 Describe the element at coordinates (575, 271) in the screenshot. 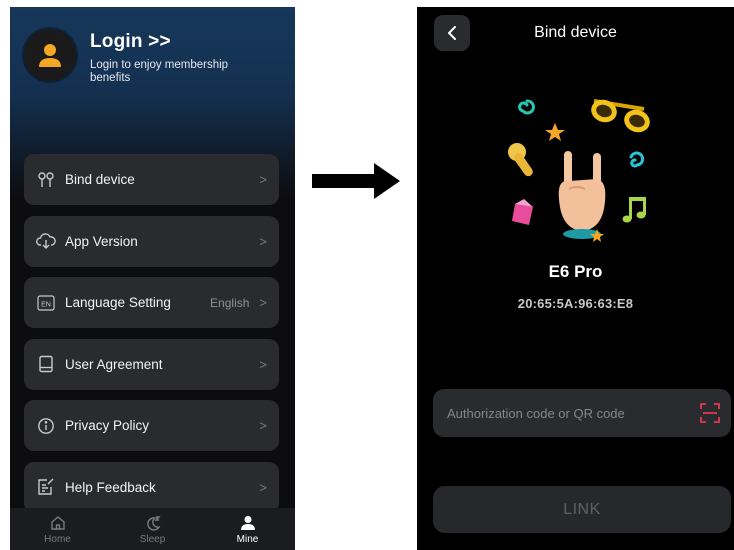

I see `device-name: E6 Pro` at that location.